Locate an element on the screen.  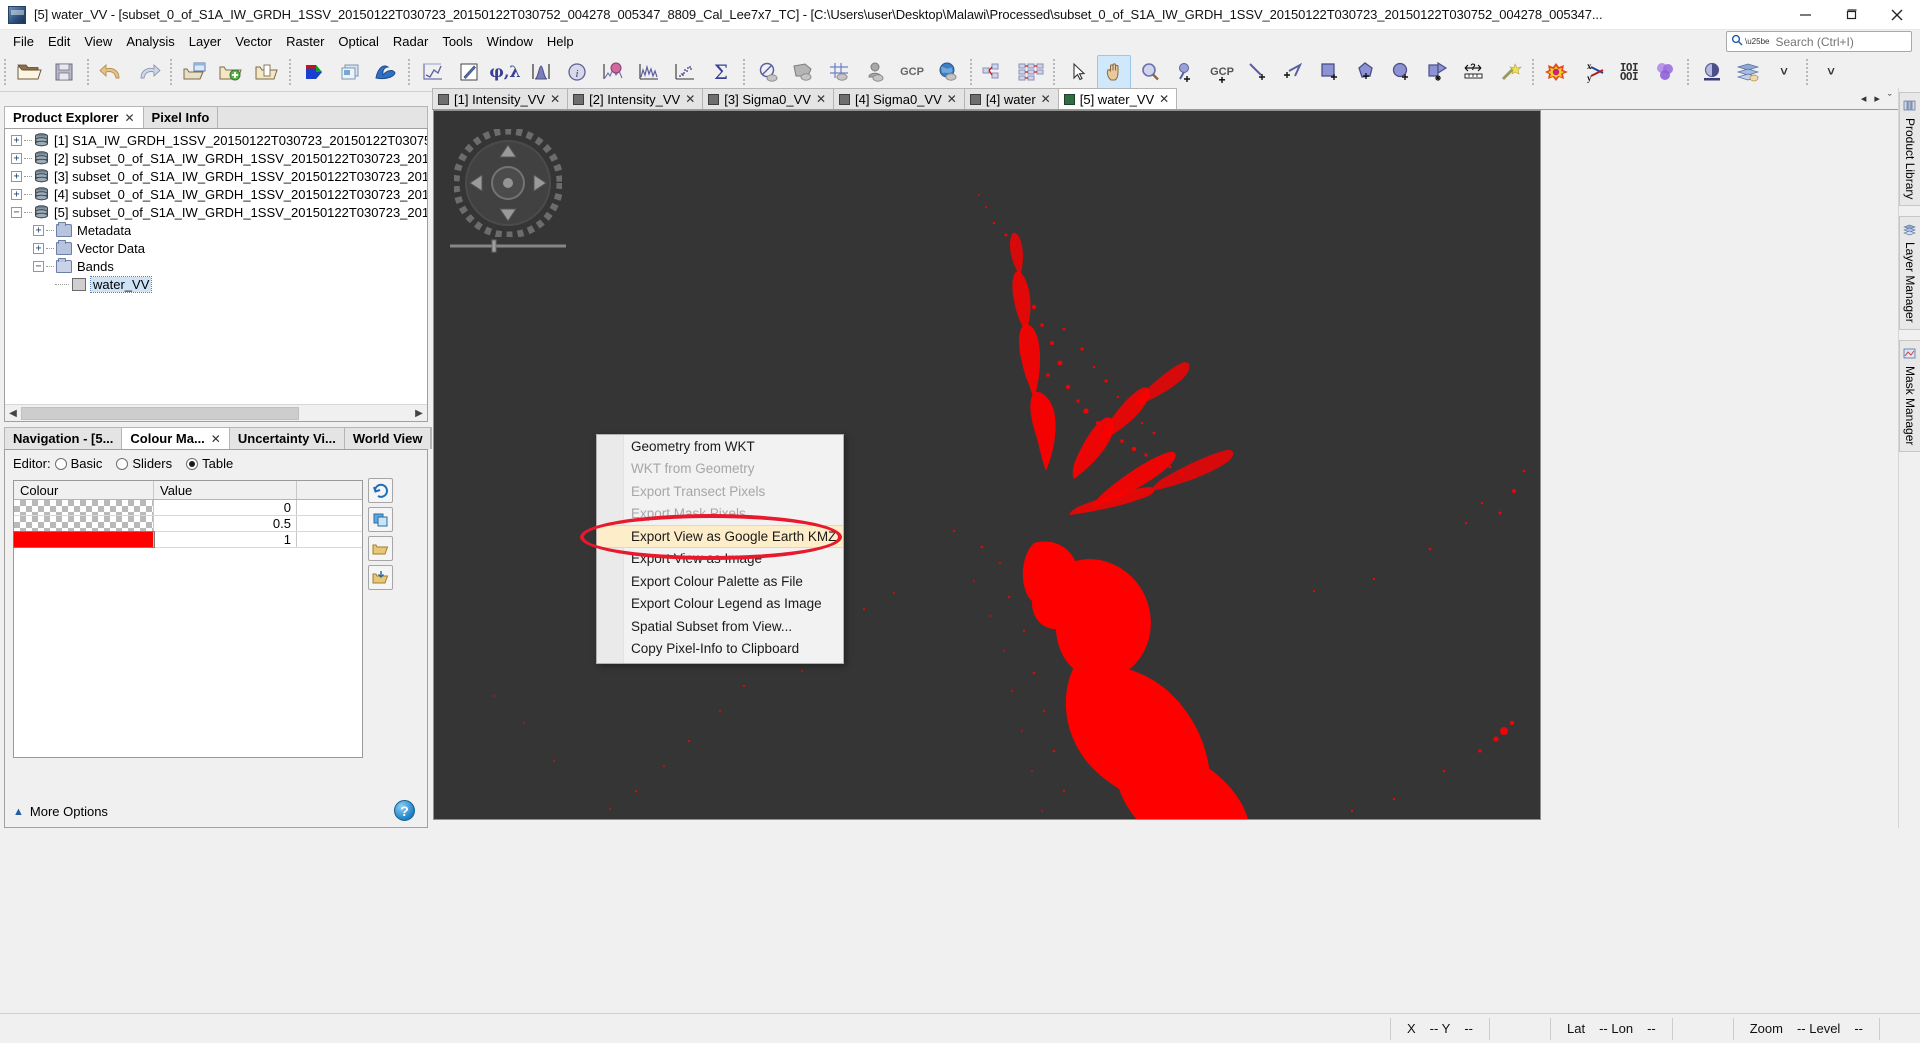
zoom-tool-icon is located at coordinates (1150, 72).